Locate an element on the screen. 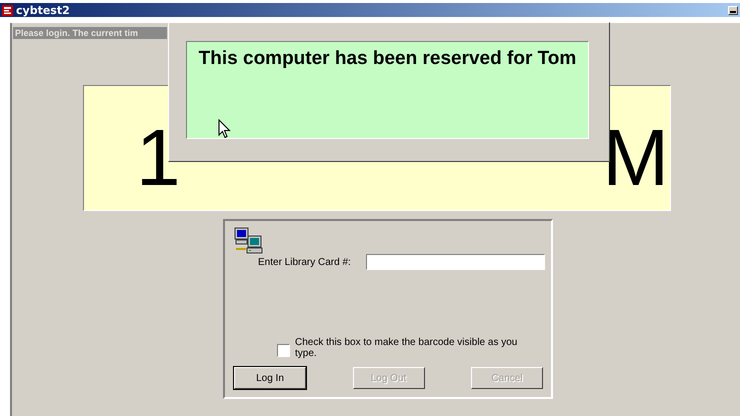 This screenshot has height=416, width=740. clock-text: 1 is located at coordinates (158, 158).